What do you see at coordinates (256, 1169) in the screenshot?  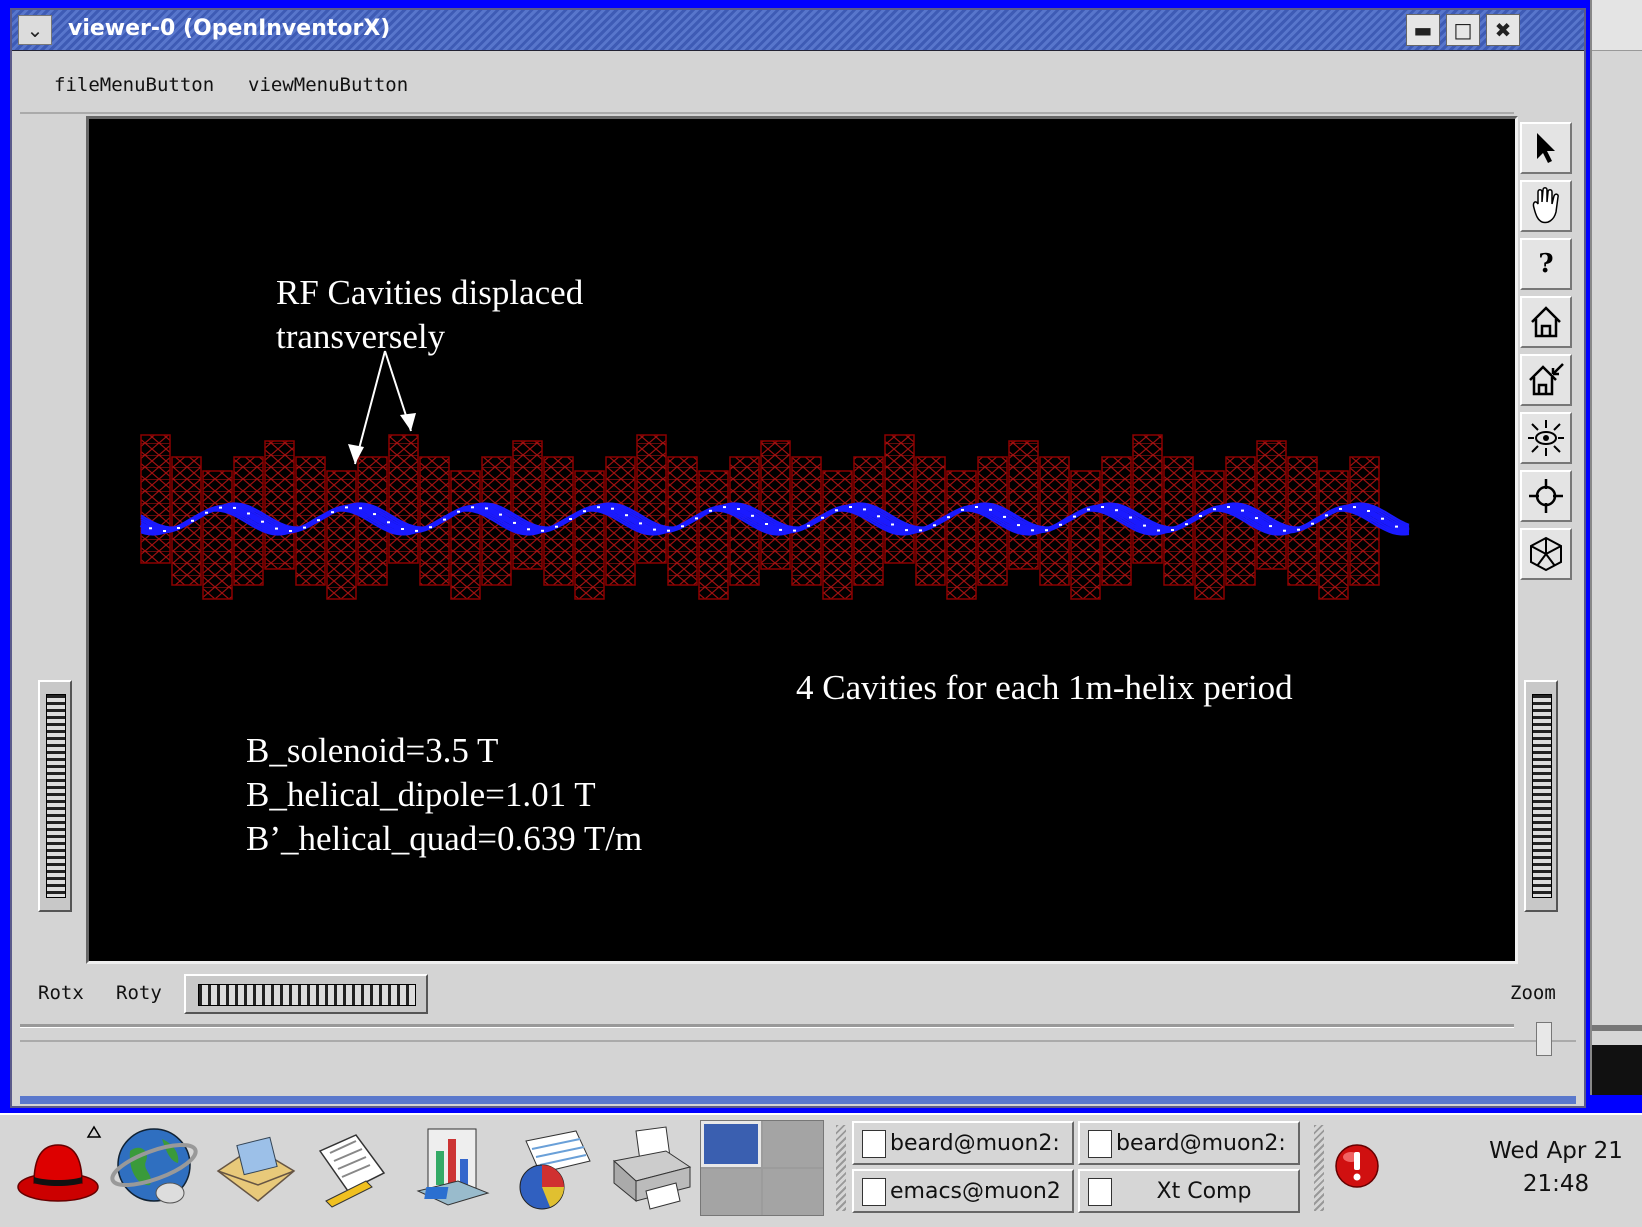 I see `email-icon` at bounding box center [256, 1169].